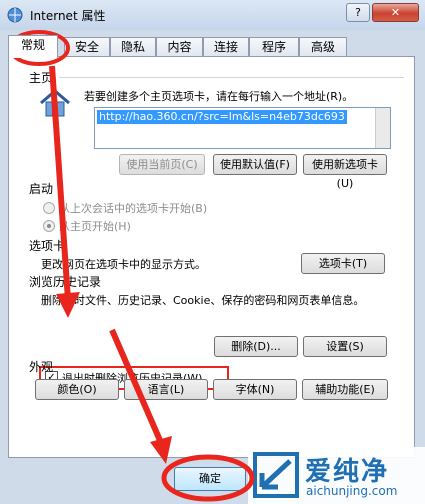 The image size is (425, 504). I want to click on close-button: ✕, so click(395, 12).